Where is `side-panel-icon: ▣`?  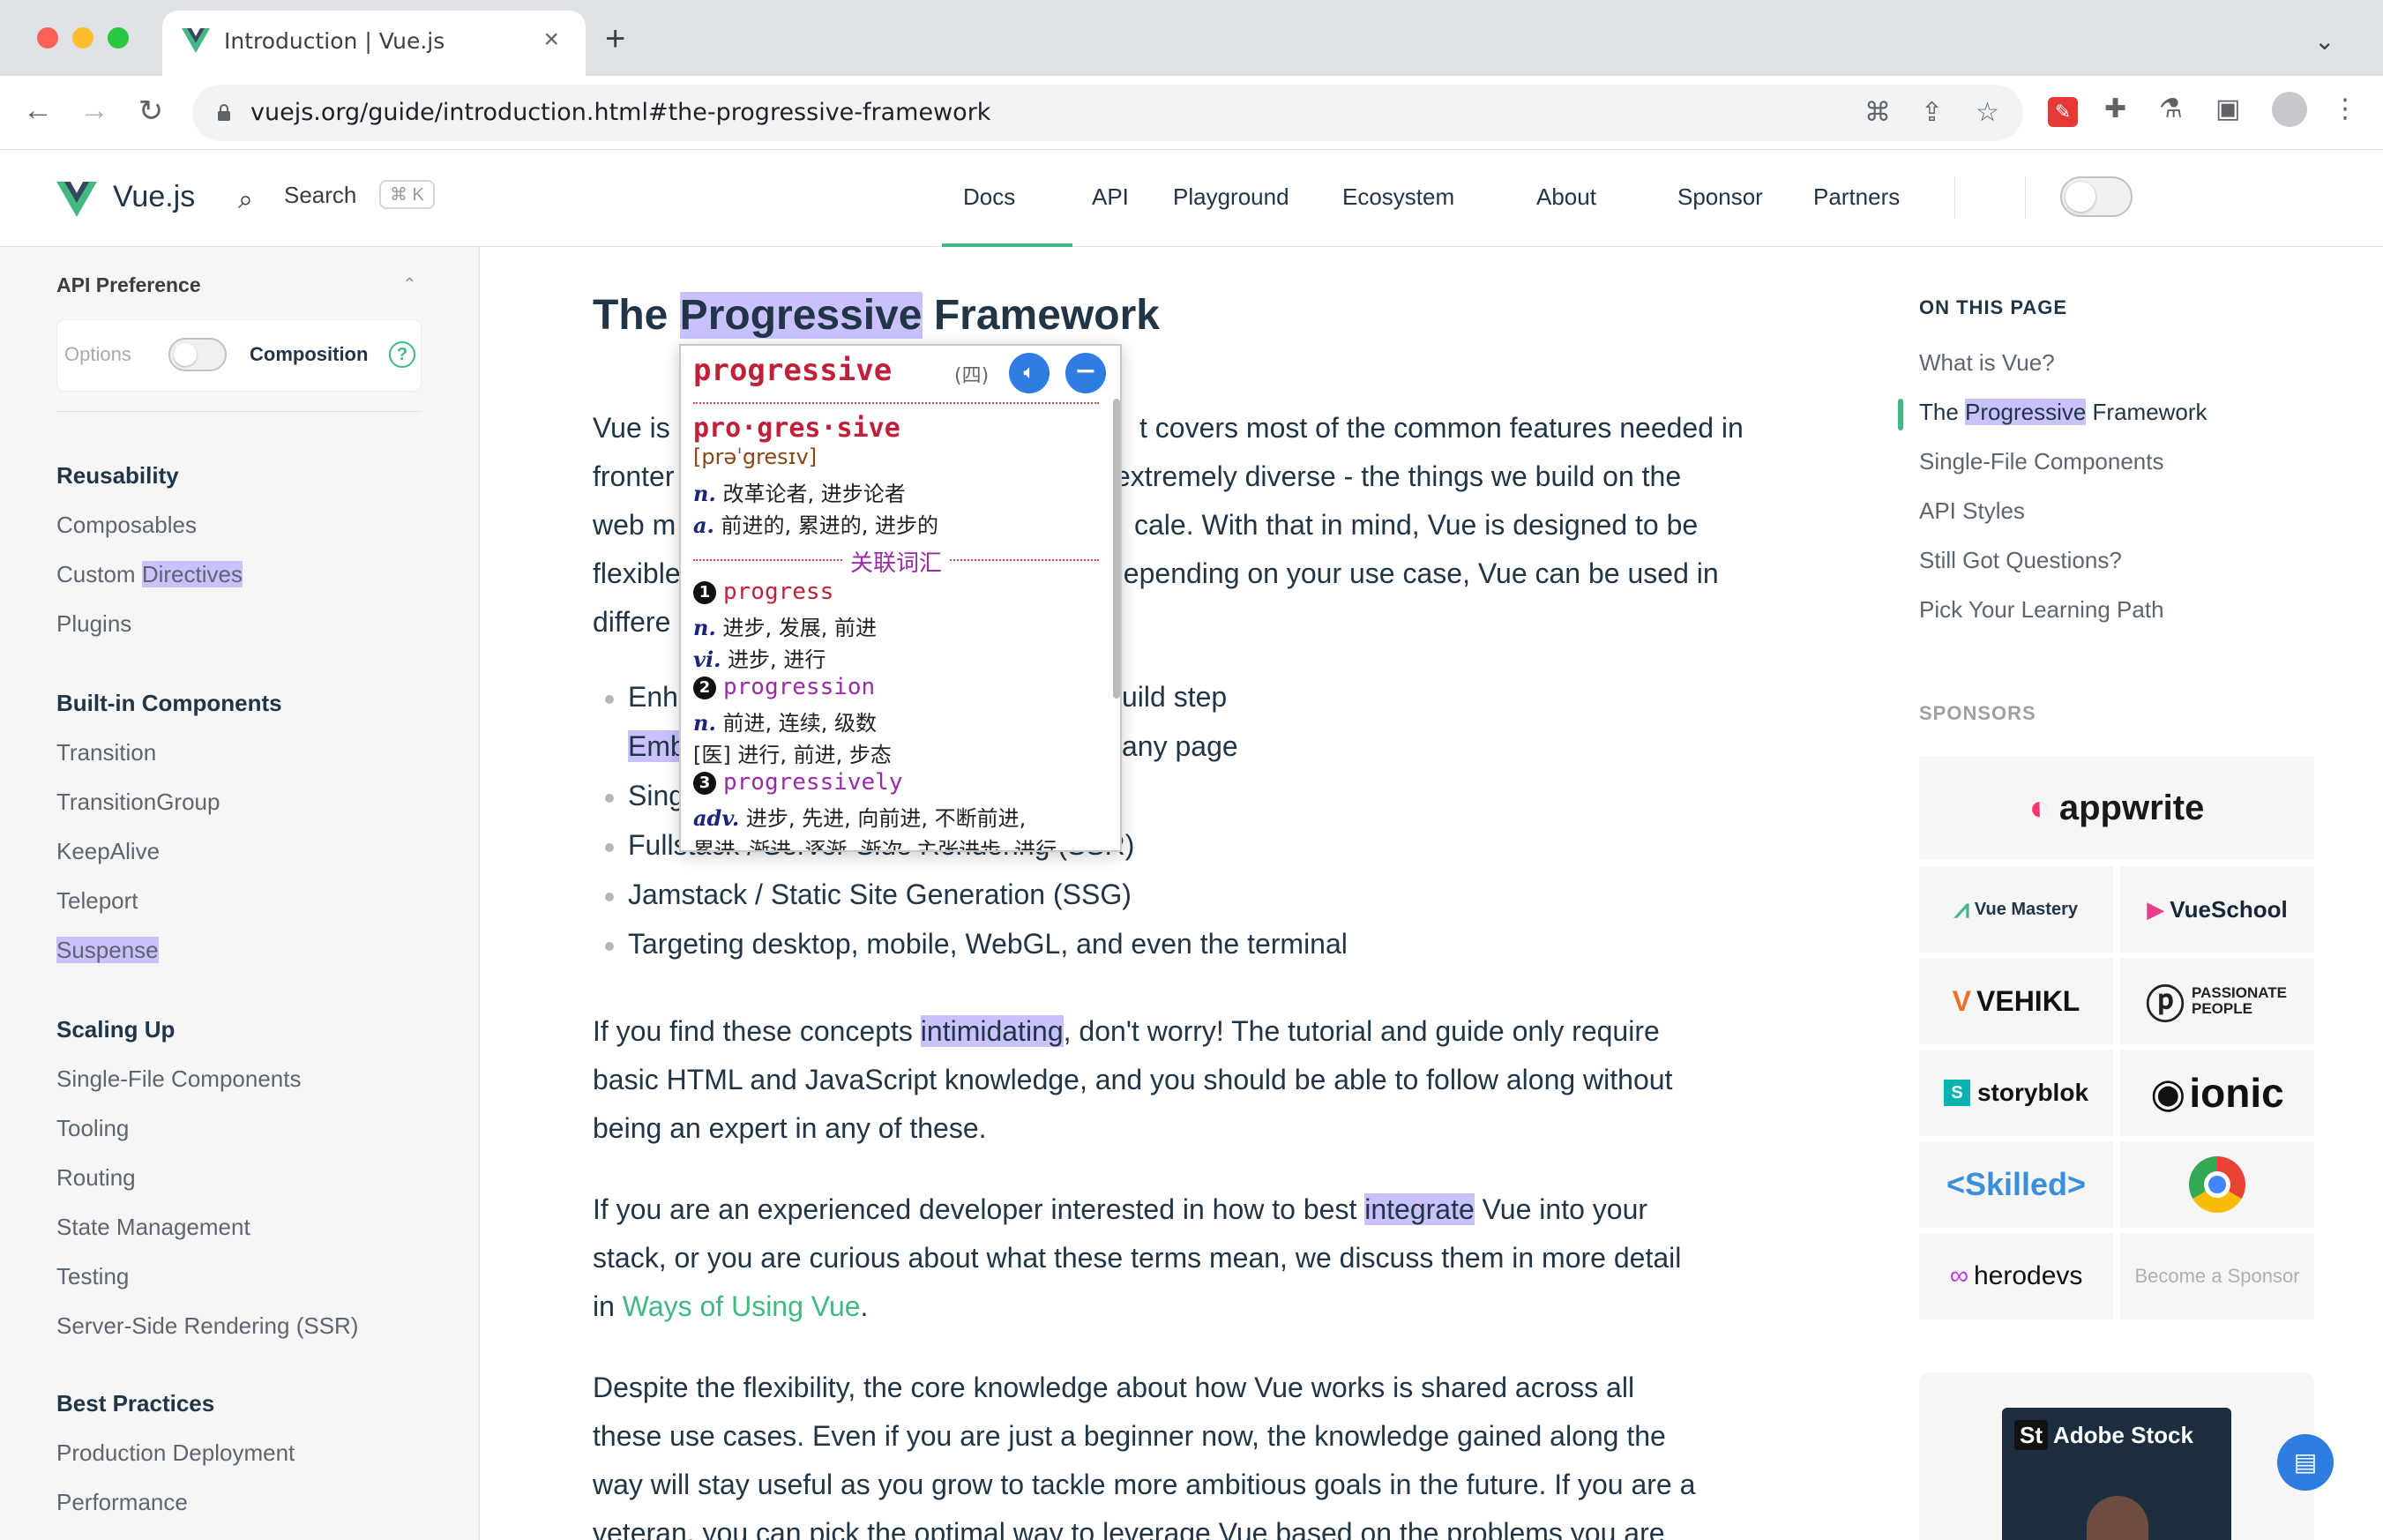 side-panel-icon: ▣ is located at coordinates (2227, 108).